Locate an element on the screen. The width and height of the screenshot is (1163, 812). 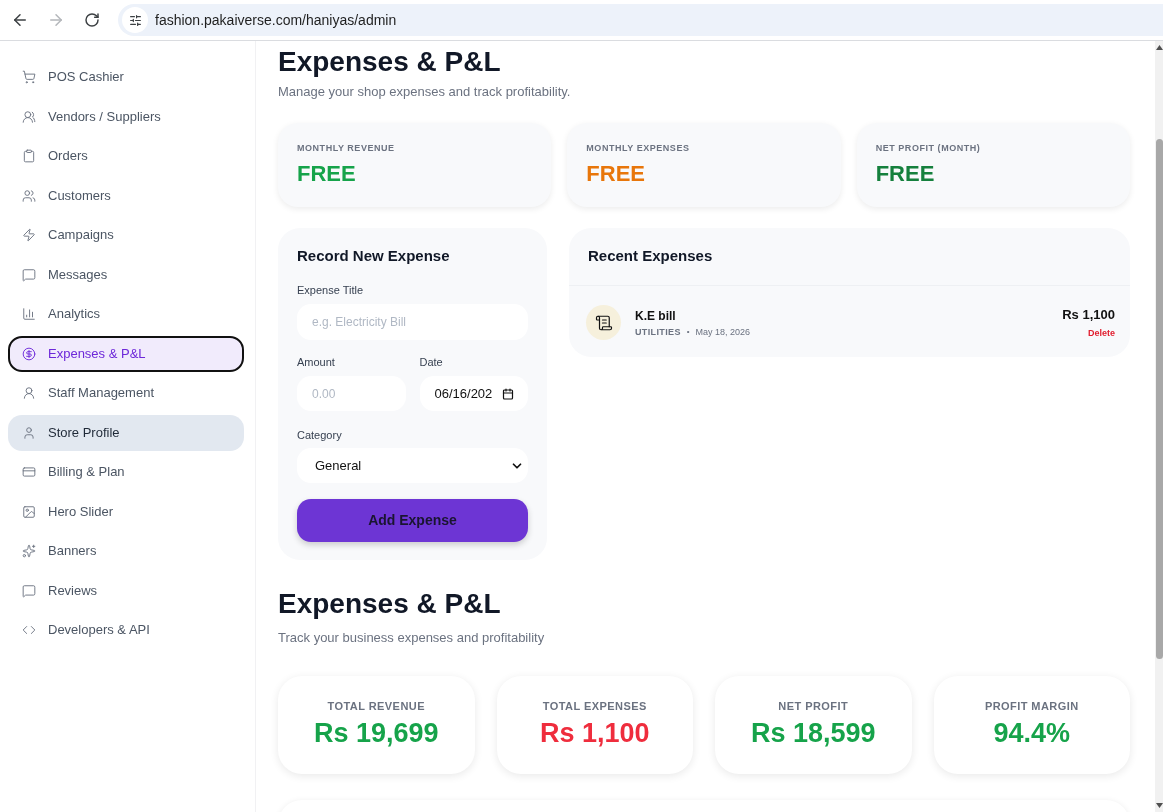
form-title: Record New Expense is located at coordinates (374, 256).